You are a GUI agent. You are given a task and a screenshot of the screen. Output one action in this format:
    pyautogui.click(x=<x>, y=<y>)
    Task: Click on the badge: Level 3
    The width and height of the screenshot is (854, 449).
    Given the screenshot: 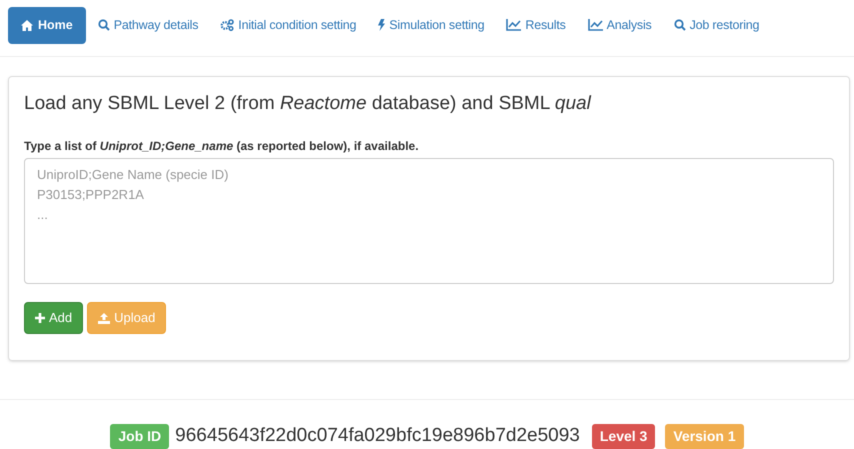 What is the action you would take?
    pyautogui.click(x=624, y=436)
    